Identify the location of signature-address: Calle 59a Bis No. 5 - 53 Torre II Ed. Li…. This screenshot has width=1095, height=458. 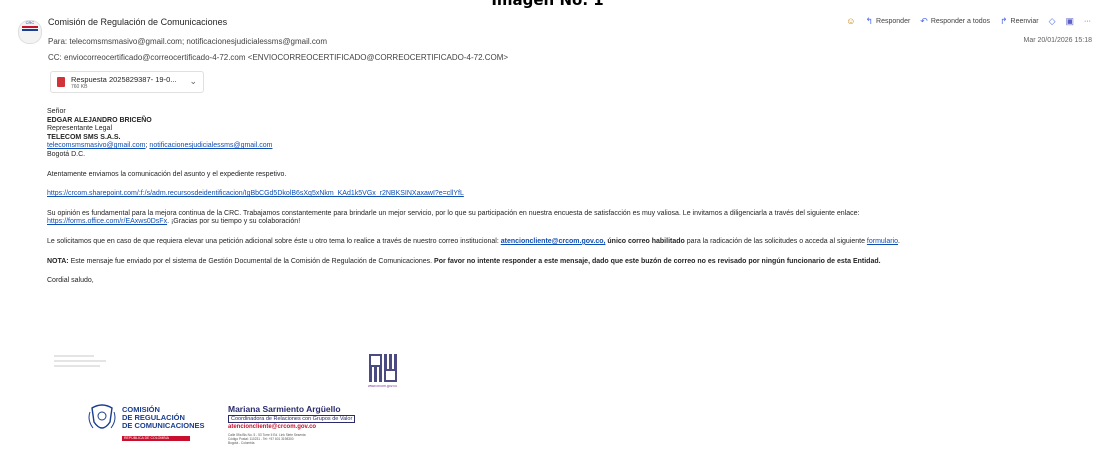
(267, 439).